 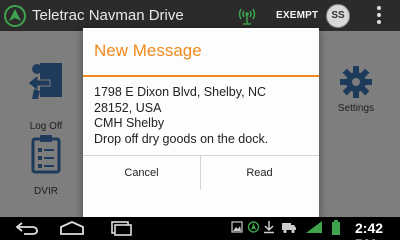 What do you see at coordinates (128, 107) in the screenshot?
I see `message-line: 28152, USA` at bounding box center [128, 107].